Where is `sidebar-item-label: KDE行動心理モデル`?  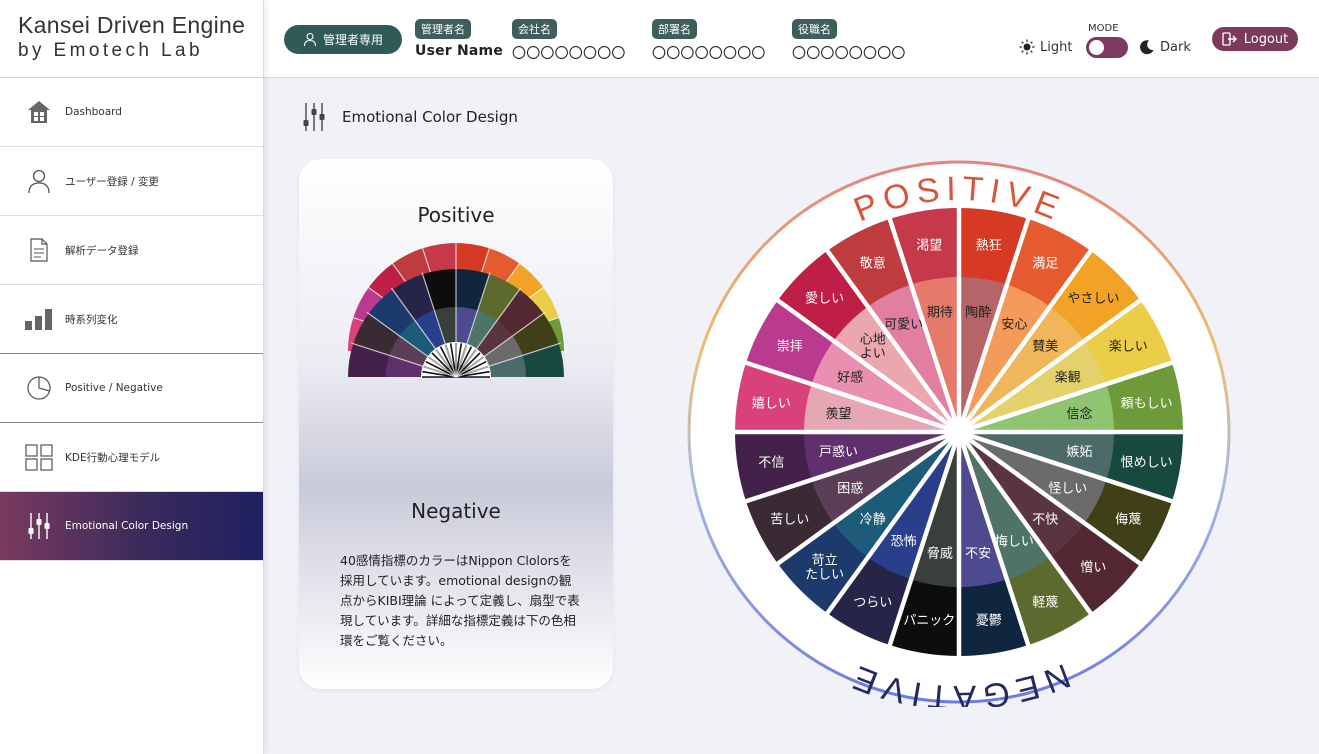
sidebar-item-label: KDE行動心理モデル is located at coordinates (113, 457).